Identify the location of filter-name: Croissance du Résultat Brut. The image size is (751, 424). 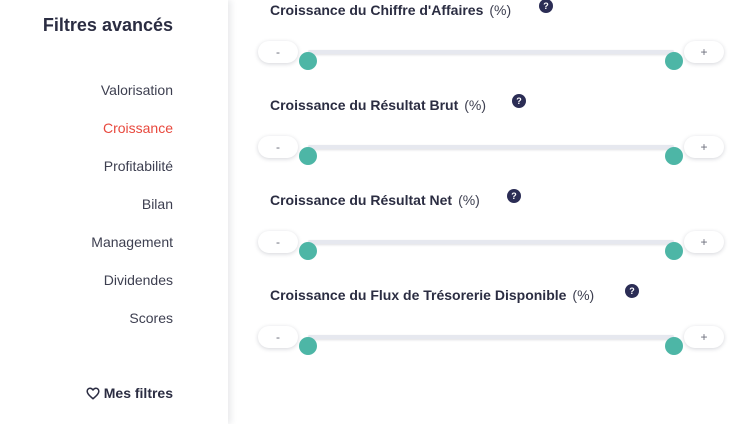
(364, 105).